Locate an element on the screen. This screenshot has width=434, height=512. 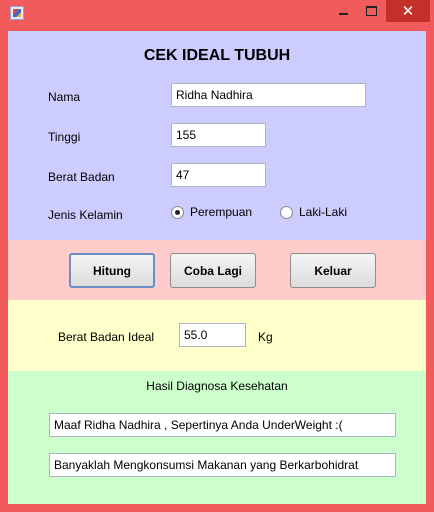
buttons-panel: Hitung Coba Lagi Keluar is located at coordinates (217, 270).